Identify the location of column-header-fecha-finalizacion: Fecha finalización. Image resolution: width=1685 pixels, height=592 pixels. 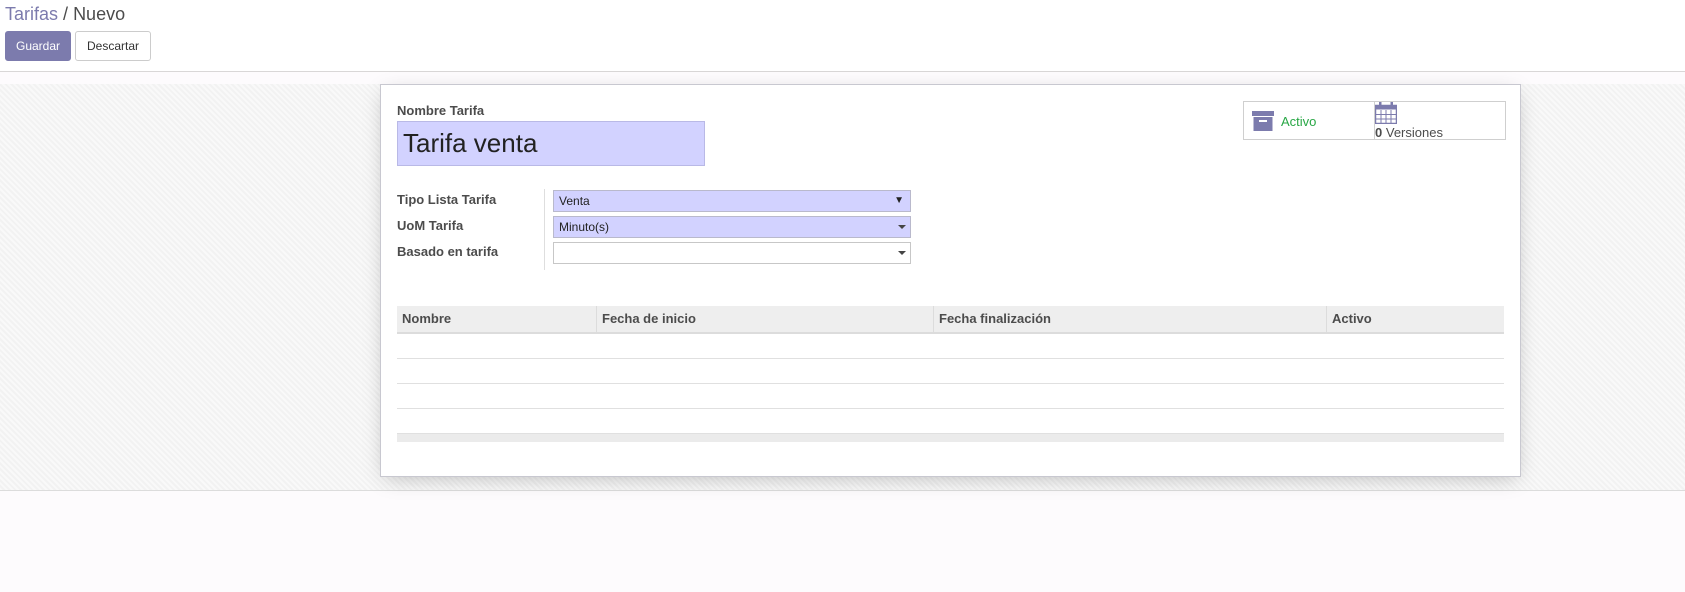
(1129, 319).